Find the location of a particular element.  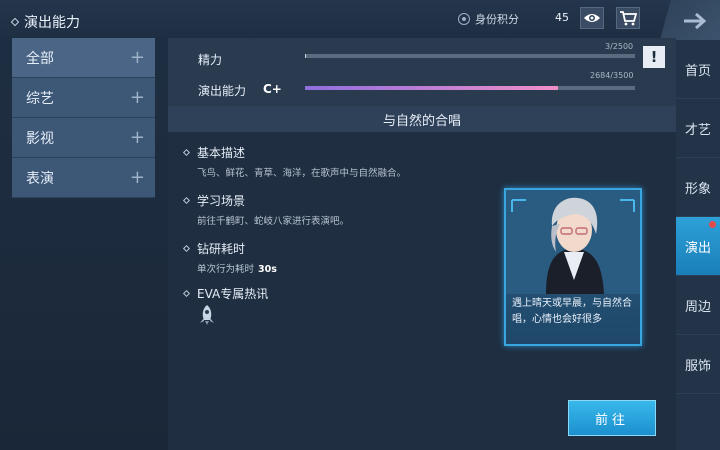

cart-icon is located at coordinates (628, 18).